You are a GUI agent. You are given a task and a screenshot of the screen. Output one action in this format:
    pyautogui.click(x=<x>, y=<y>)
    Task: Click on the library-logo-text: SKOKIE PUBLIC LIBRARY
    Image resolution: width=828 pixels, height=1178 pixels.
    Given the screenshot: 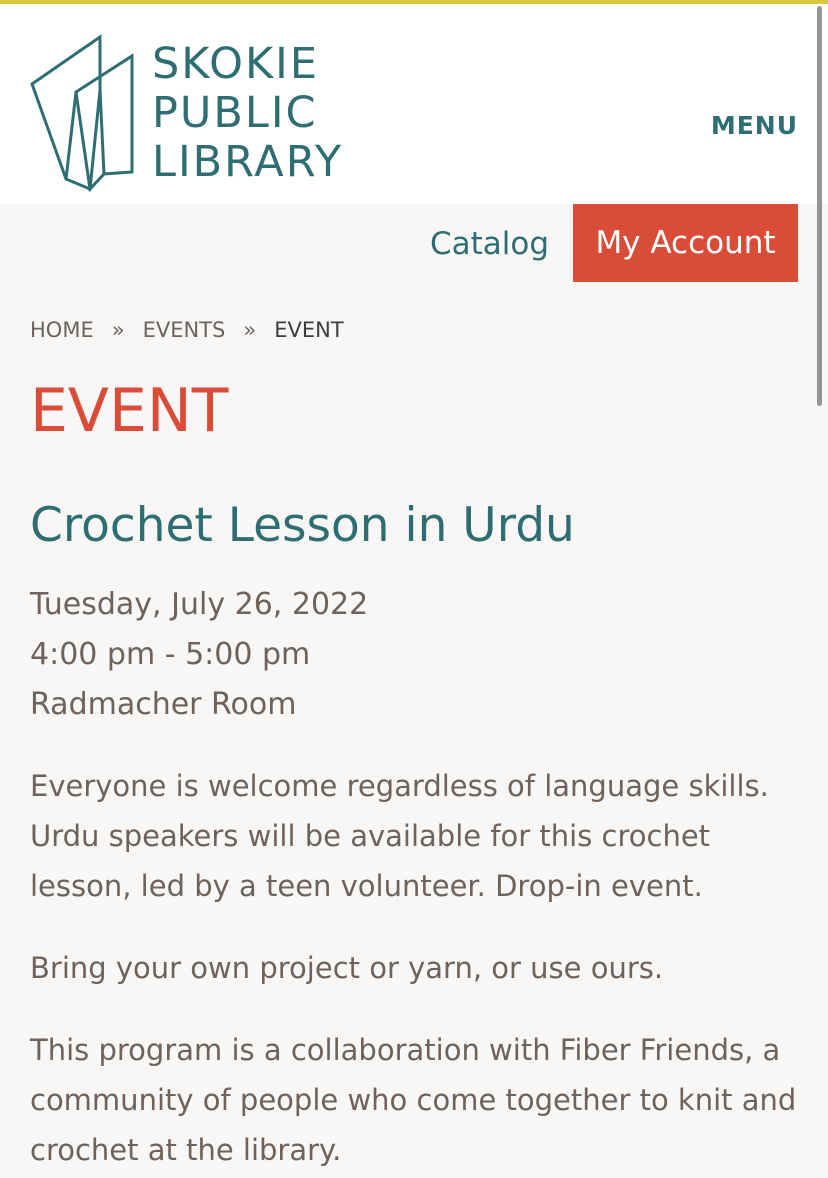 What is the action you would take?
    pyautogui.click(x=247, y=113)
    